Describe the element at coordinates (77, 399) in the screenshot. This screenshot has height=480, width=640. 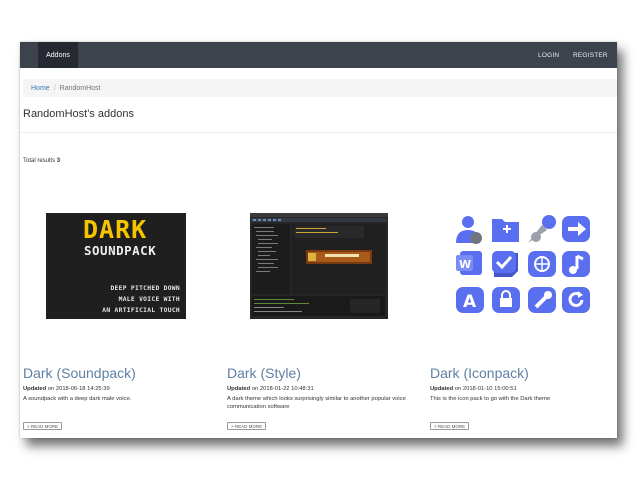
I see `addon-description: A soundpack with a deep dark male voice.` at that location.